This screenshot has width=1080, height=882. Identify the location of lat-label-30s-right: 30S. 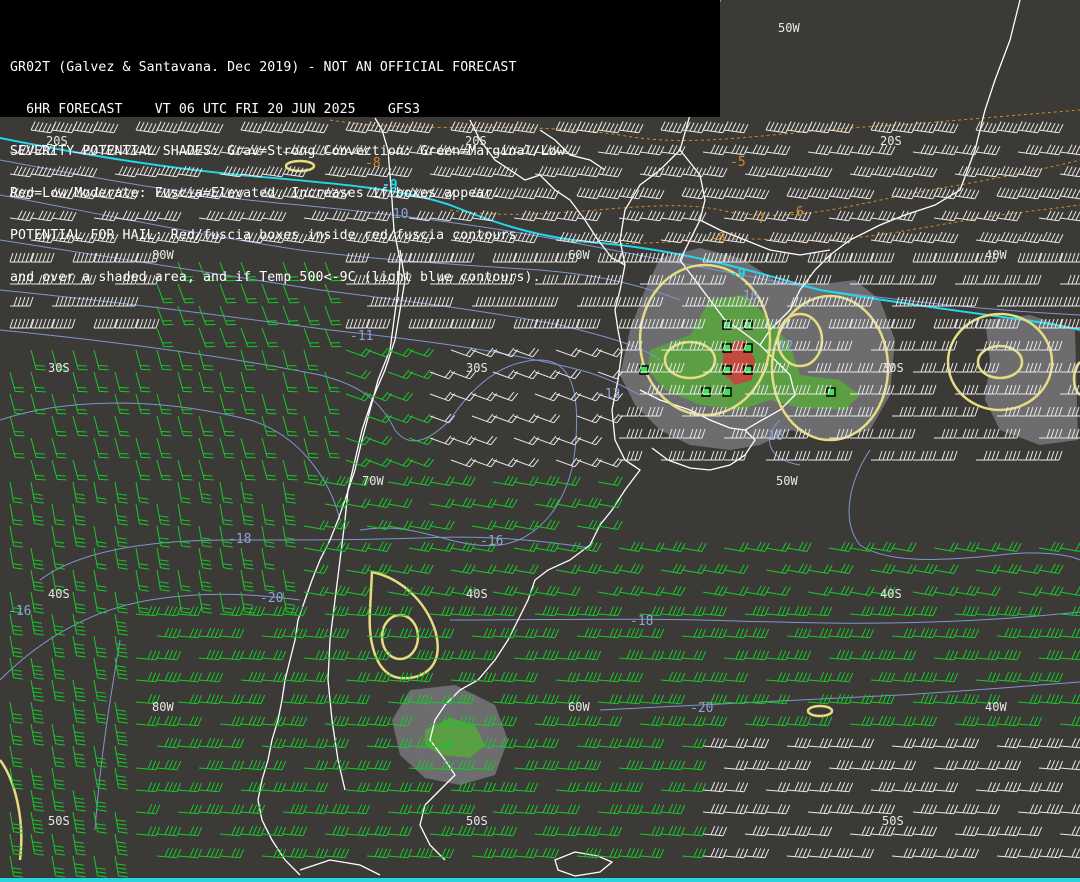
(893, 368).